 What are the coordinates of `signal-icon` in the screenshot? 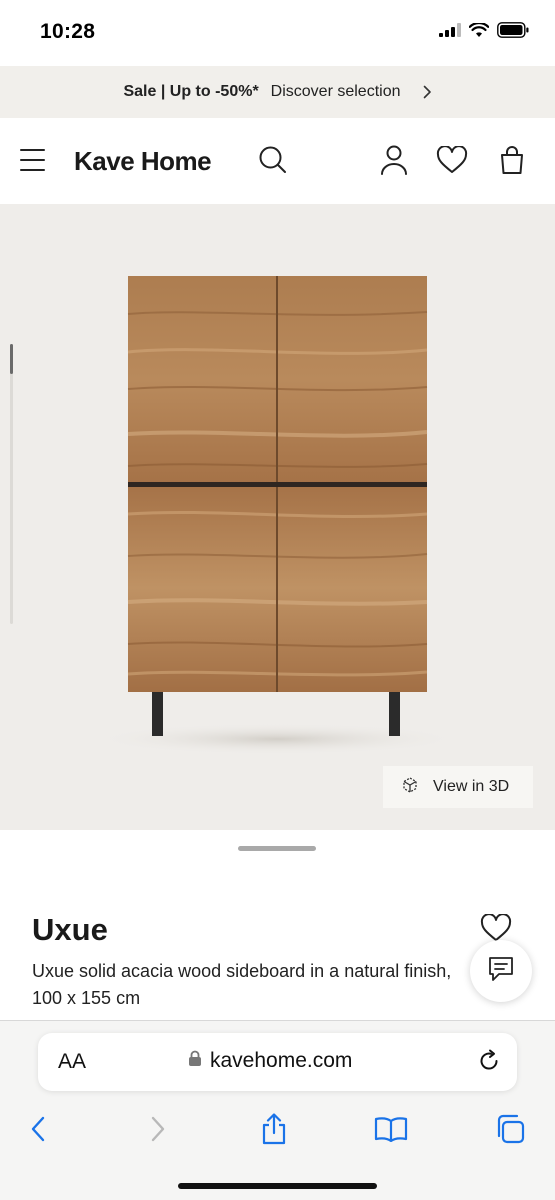 It's located at (450, 30).